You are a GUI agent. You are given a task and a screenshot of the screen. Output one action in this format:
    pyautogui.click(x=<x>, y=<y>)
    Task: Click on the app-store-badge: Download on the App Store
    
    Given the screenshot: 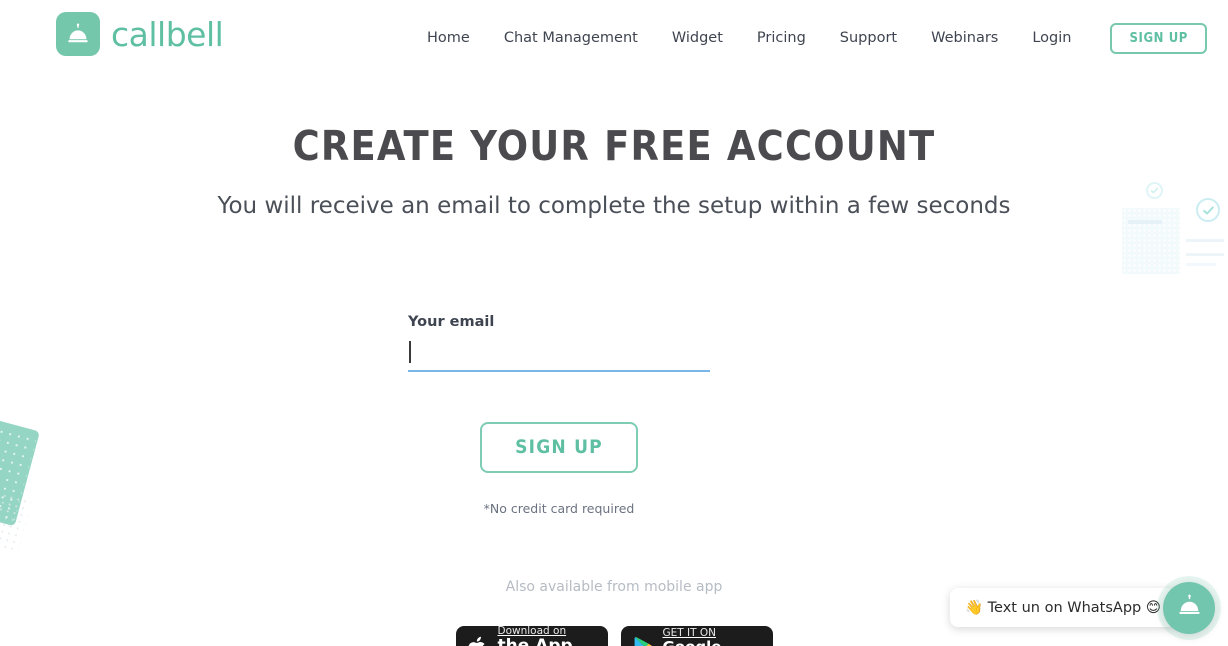 What is the action you would take?
    pyautogui.click(x=531, y=635)
    